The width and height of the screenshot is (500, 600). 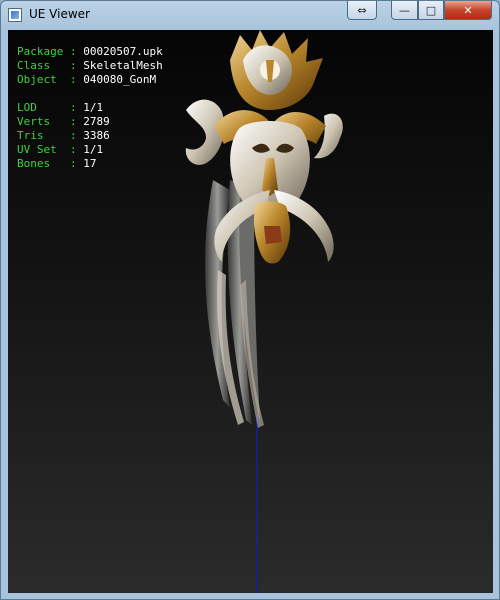 What do you see at coordinates (40, 163) in the screenshot?
I see `info-label: Bones` at bounding box center [40, 163].